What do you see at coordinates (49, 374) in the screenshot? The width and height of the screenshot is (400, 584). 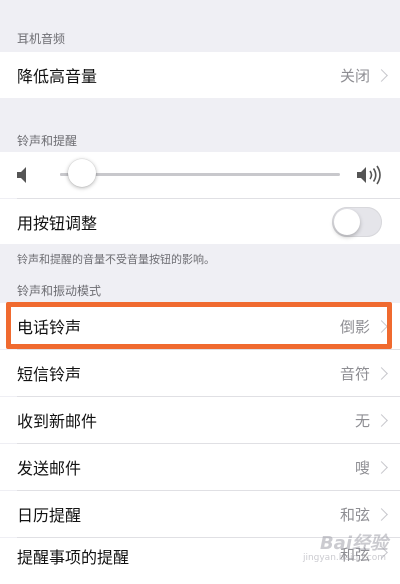 I see `text-tone-label: 短信铃声` at bounding box center [49, 374].